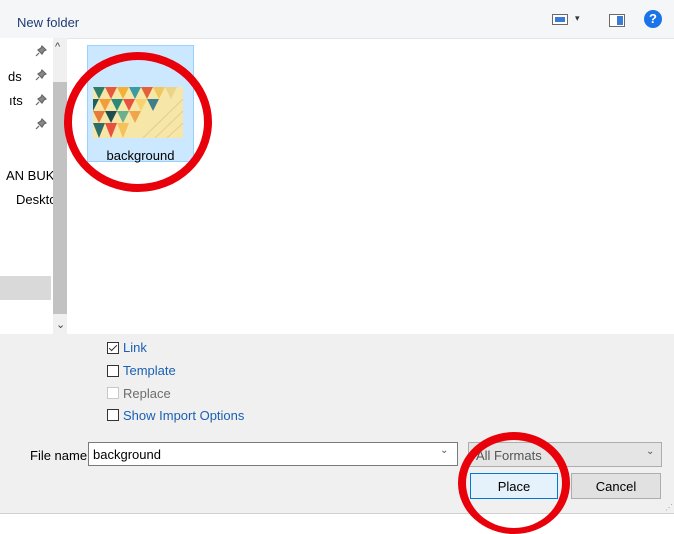 The height and width of the screenshot is (534, 674). Describe the element at coordinates (60, 198) in the screenshot. I see `nav-scrollbar-thumb` at that location.